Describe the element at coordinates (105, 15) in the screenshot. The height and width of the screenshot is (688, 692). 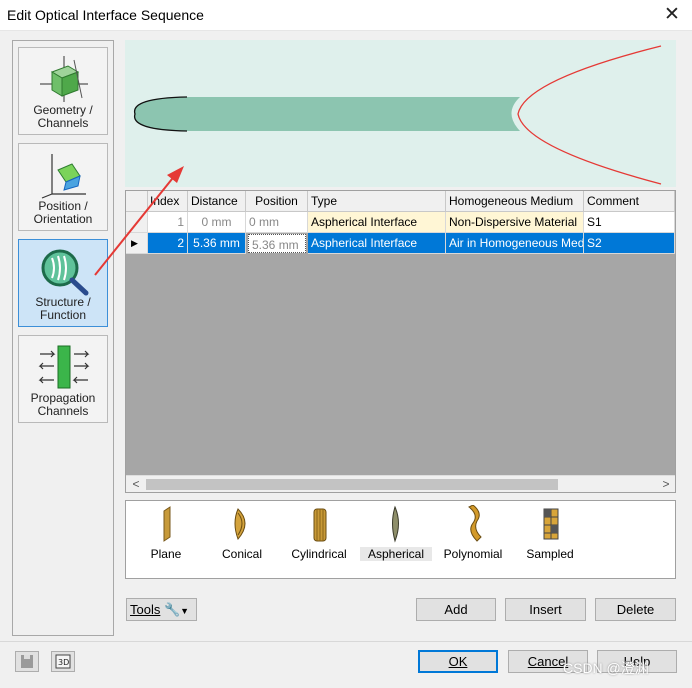
I see `window-title: Edit Optical Interface Sequence` at that location.